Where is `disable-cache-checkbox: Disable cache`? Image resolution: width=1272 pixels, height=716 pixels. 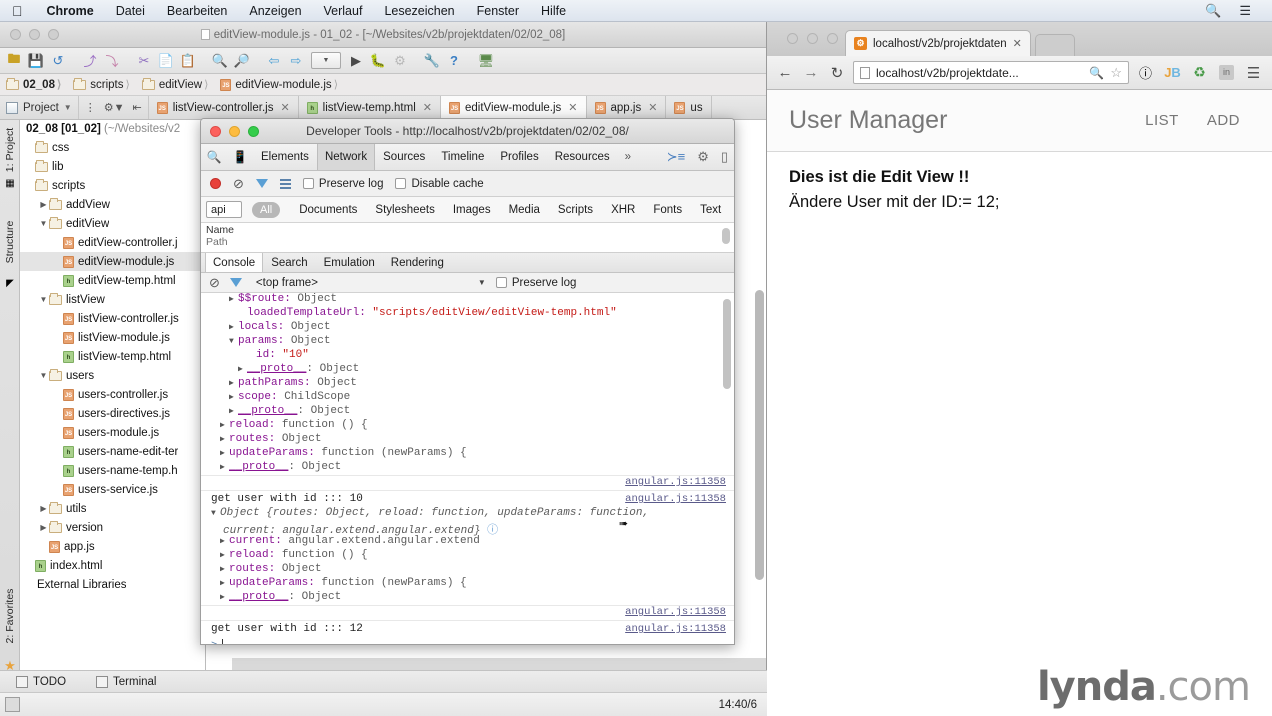
disable-cache-checkbox: Disable cache is located at coordinates (439, 184).